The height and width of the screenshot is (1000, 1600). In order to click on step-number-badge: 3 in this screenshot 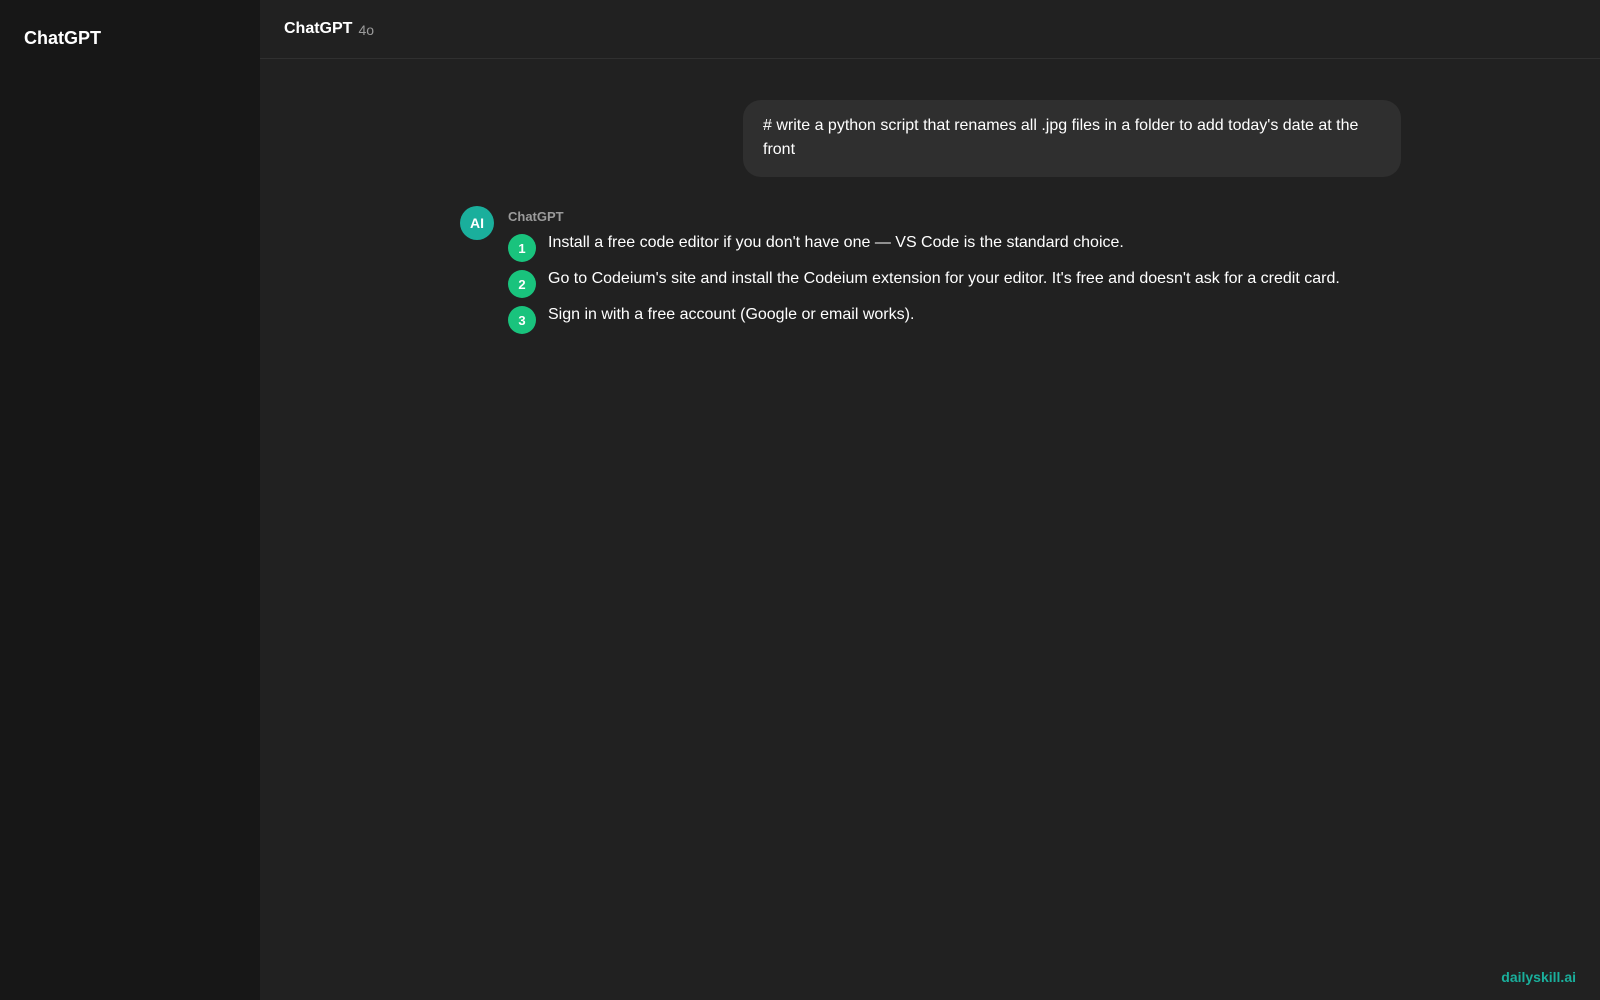, I will do `click(522, 320)`.